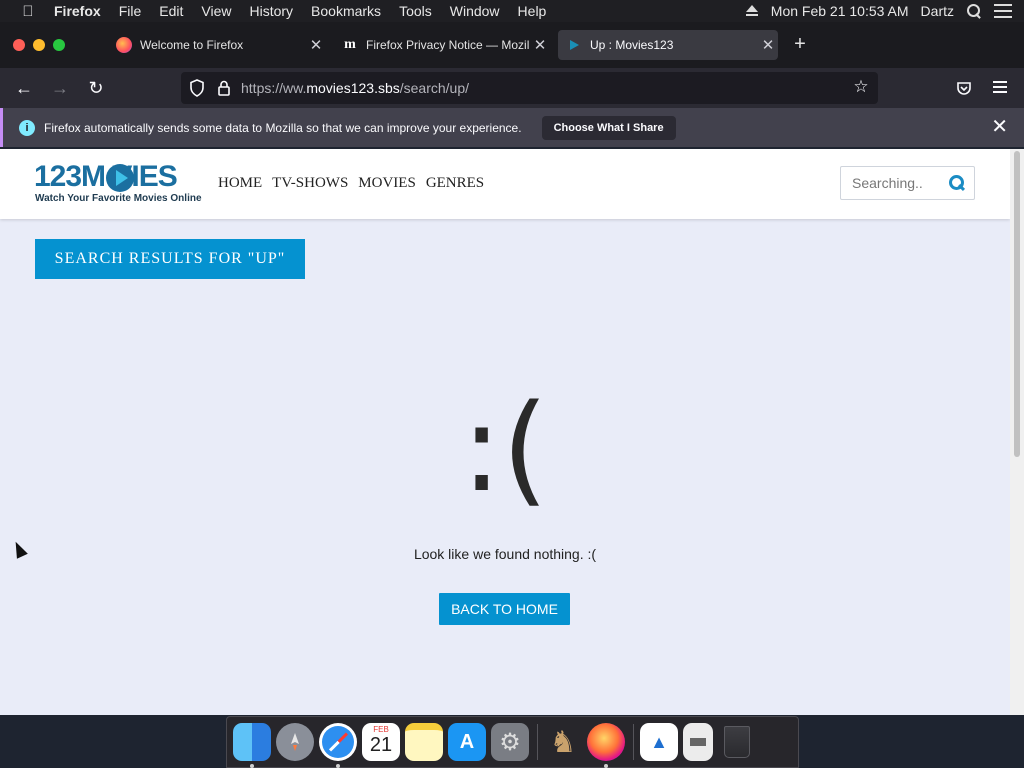  I want to click on new-tab-button: +, so click(800, 44).